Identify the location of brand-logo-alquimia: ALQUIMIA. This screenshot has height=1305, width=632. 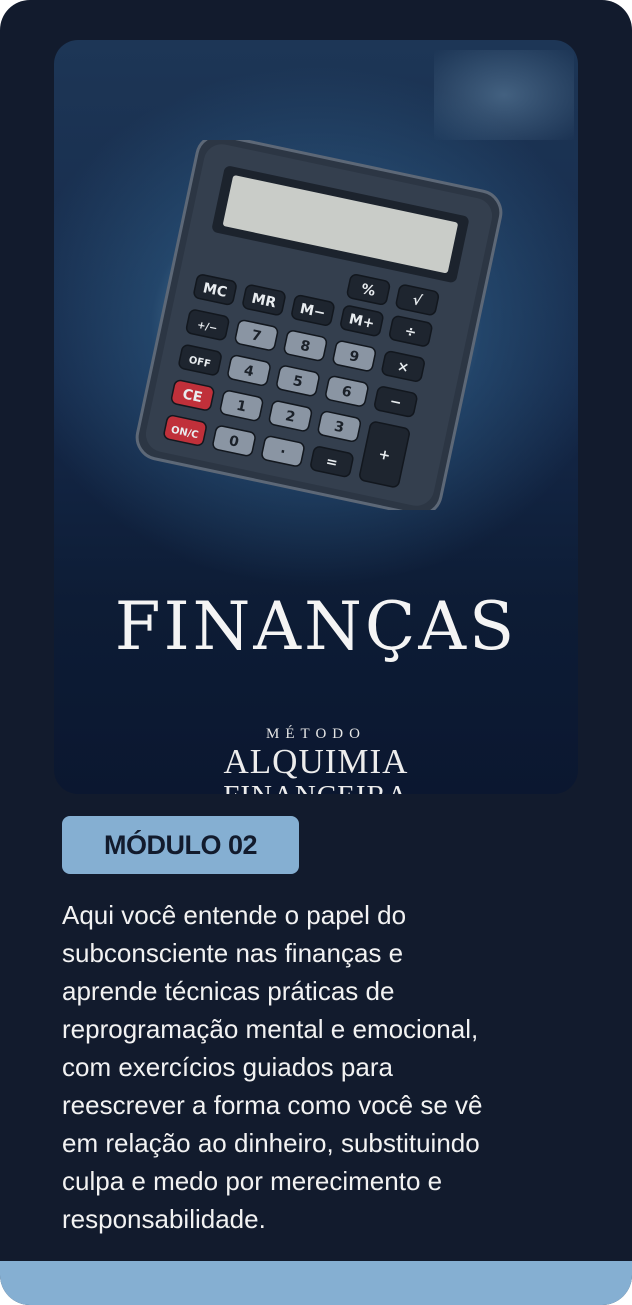
(316, 761).